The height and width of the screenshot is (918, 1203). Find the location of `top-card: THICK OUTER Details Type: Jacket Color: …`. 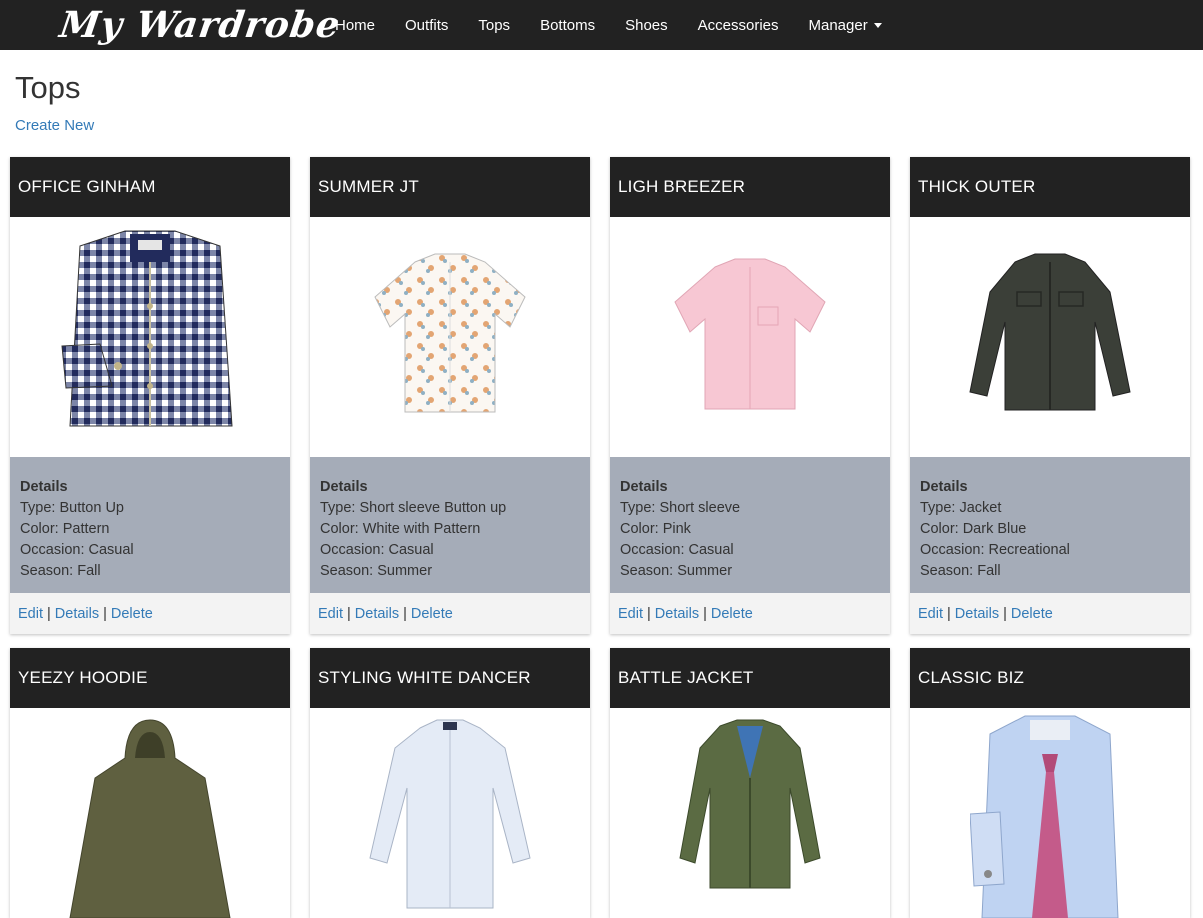

top-card: THICK OUTER Details Type: Jacket Color: … is located at coordinates (1050, 395).